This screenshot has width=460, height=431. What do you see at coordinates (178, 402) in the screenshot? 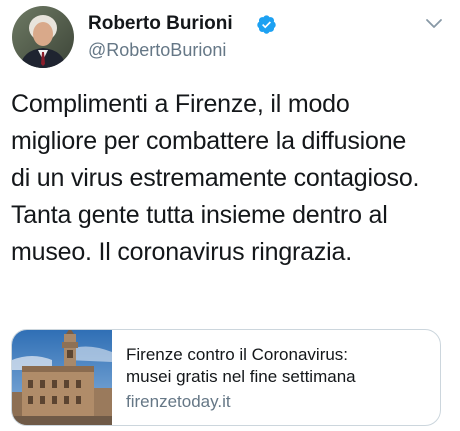
I see `card-domain: firenzetoday.it` at bounding box center [178, 402].